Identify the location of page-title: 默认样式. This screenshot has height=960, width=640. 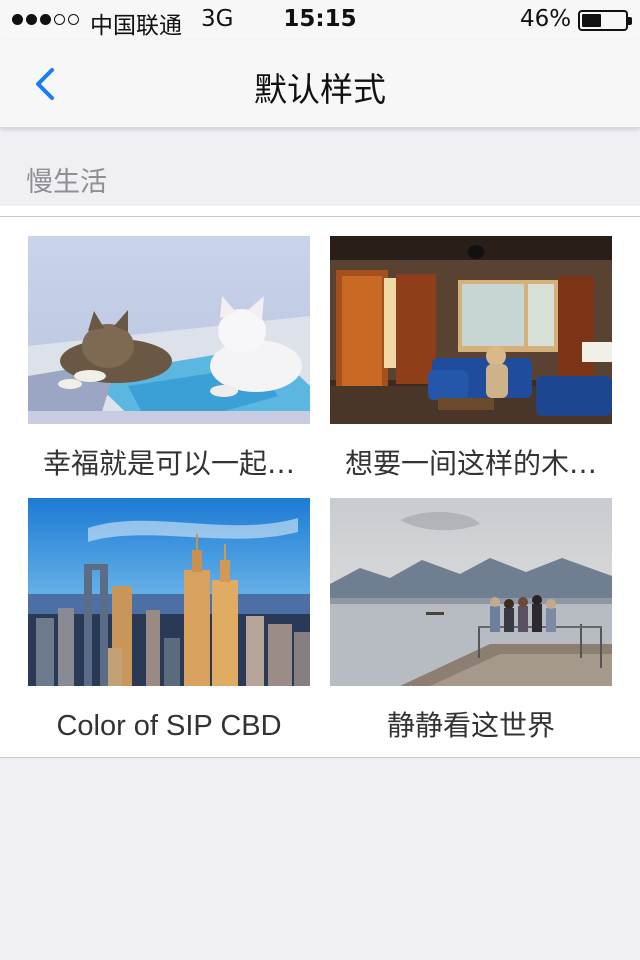
(320, 89).